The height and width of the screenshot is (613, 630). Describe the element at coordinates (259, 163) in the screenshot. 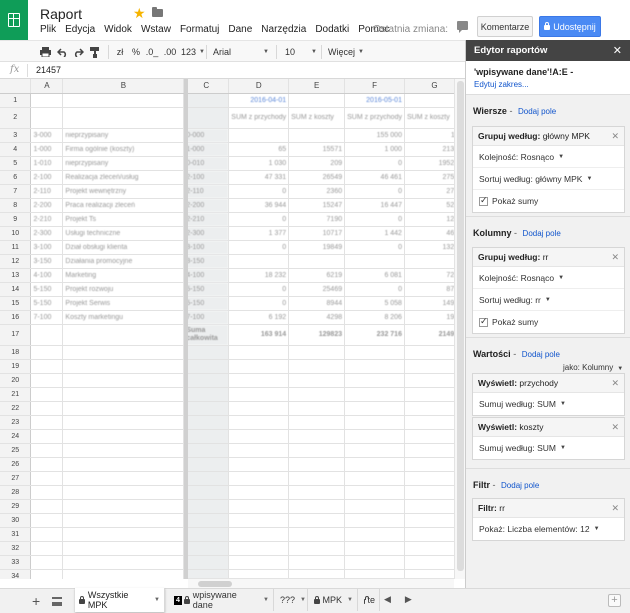

I see `grid-cell: 1 030` at that location.